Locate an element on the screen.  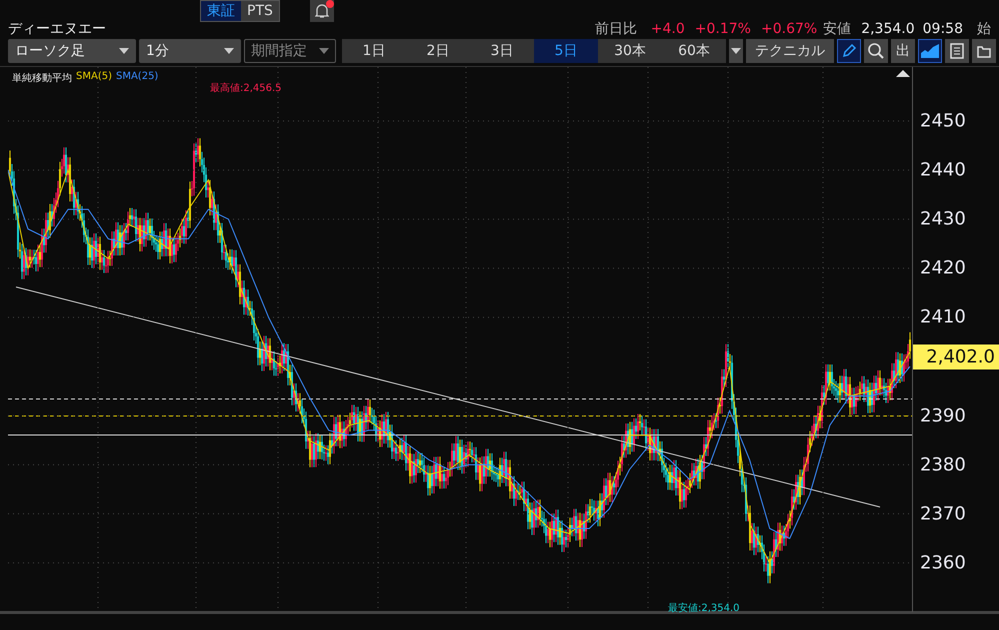
scroll-up-icon is located at coordinates (903, 73).